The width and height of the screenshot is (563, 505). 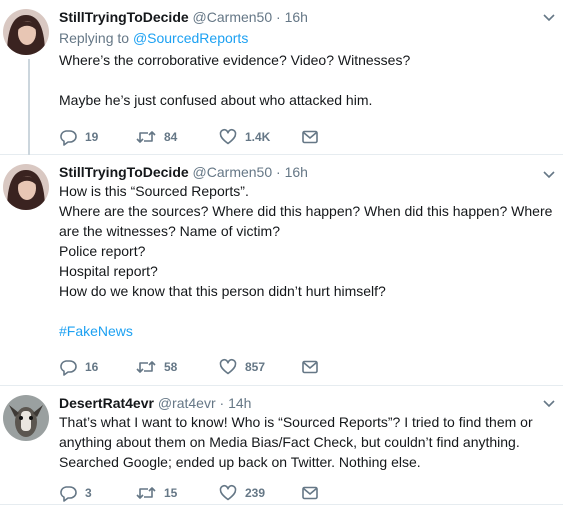 What do you see at coordinates (92, 137) in the screenshot?
I see `reply-count: 19` at bounding box center [92, 137].